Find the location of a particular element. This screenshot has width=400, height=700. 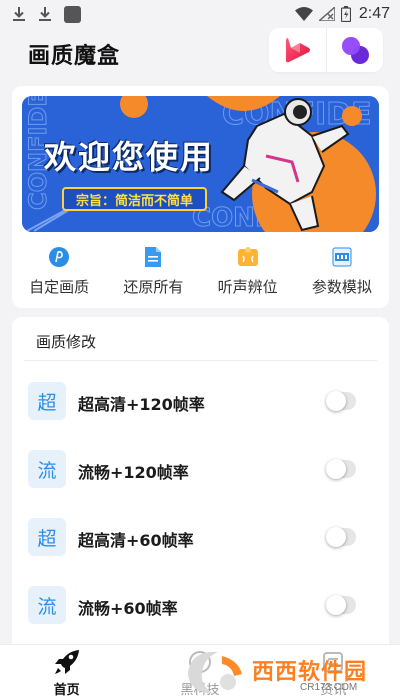

option-label: 流畅+60帧率 is located at coordinates (128, 608).